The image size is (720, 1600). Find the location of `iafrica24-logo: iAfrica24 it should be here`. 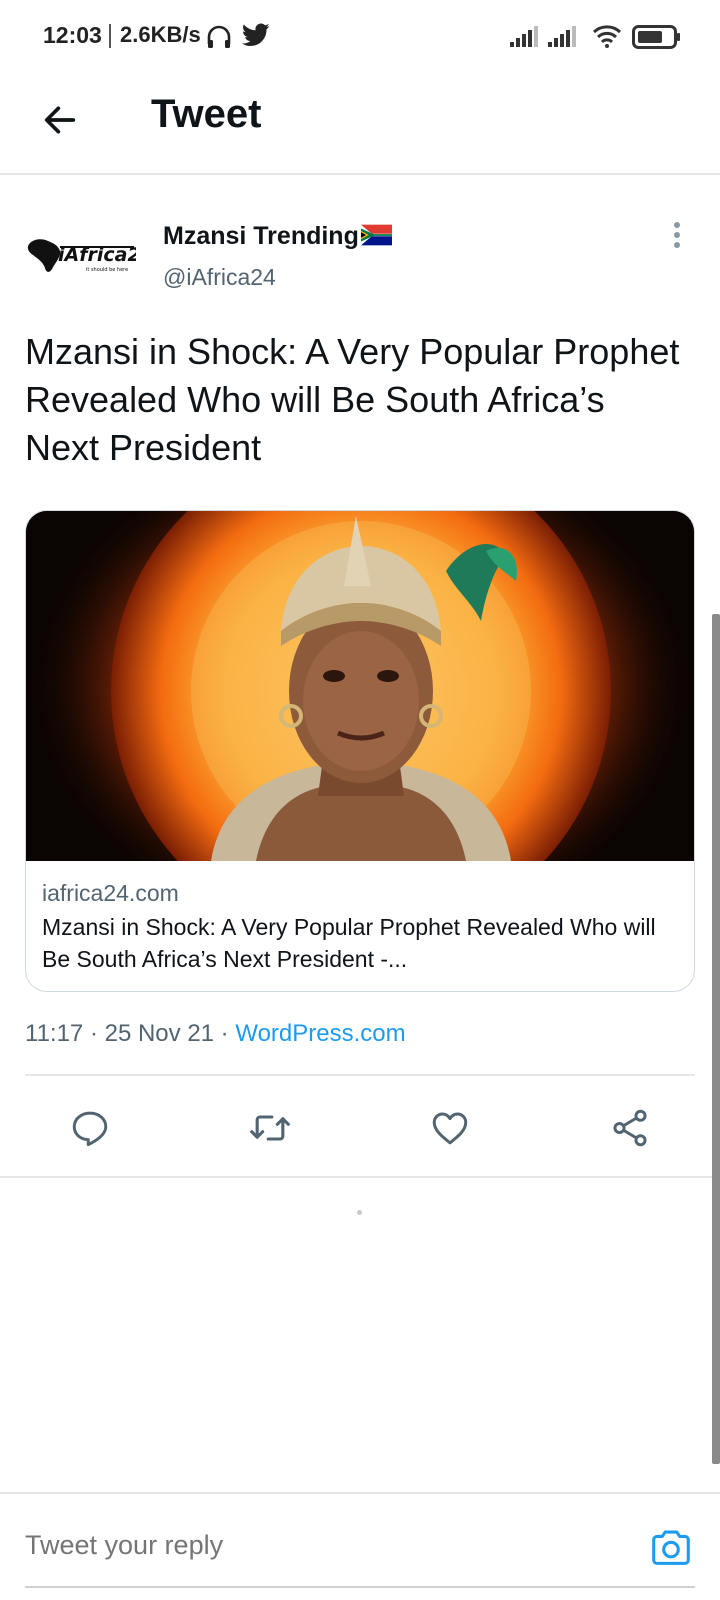

iafrica24-logo: iAfrica24 it should be here is located at coordinates (81, 256).